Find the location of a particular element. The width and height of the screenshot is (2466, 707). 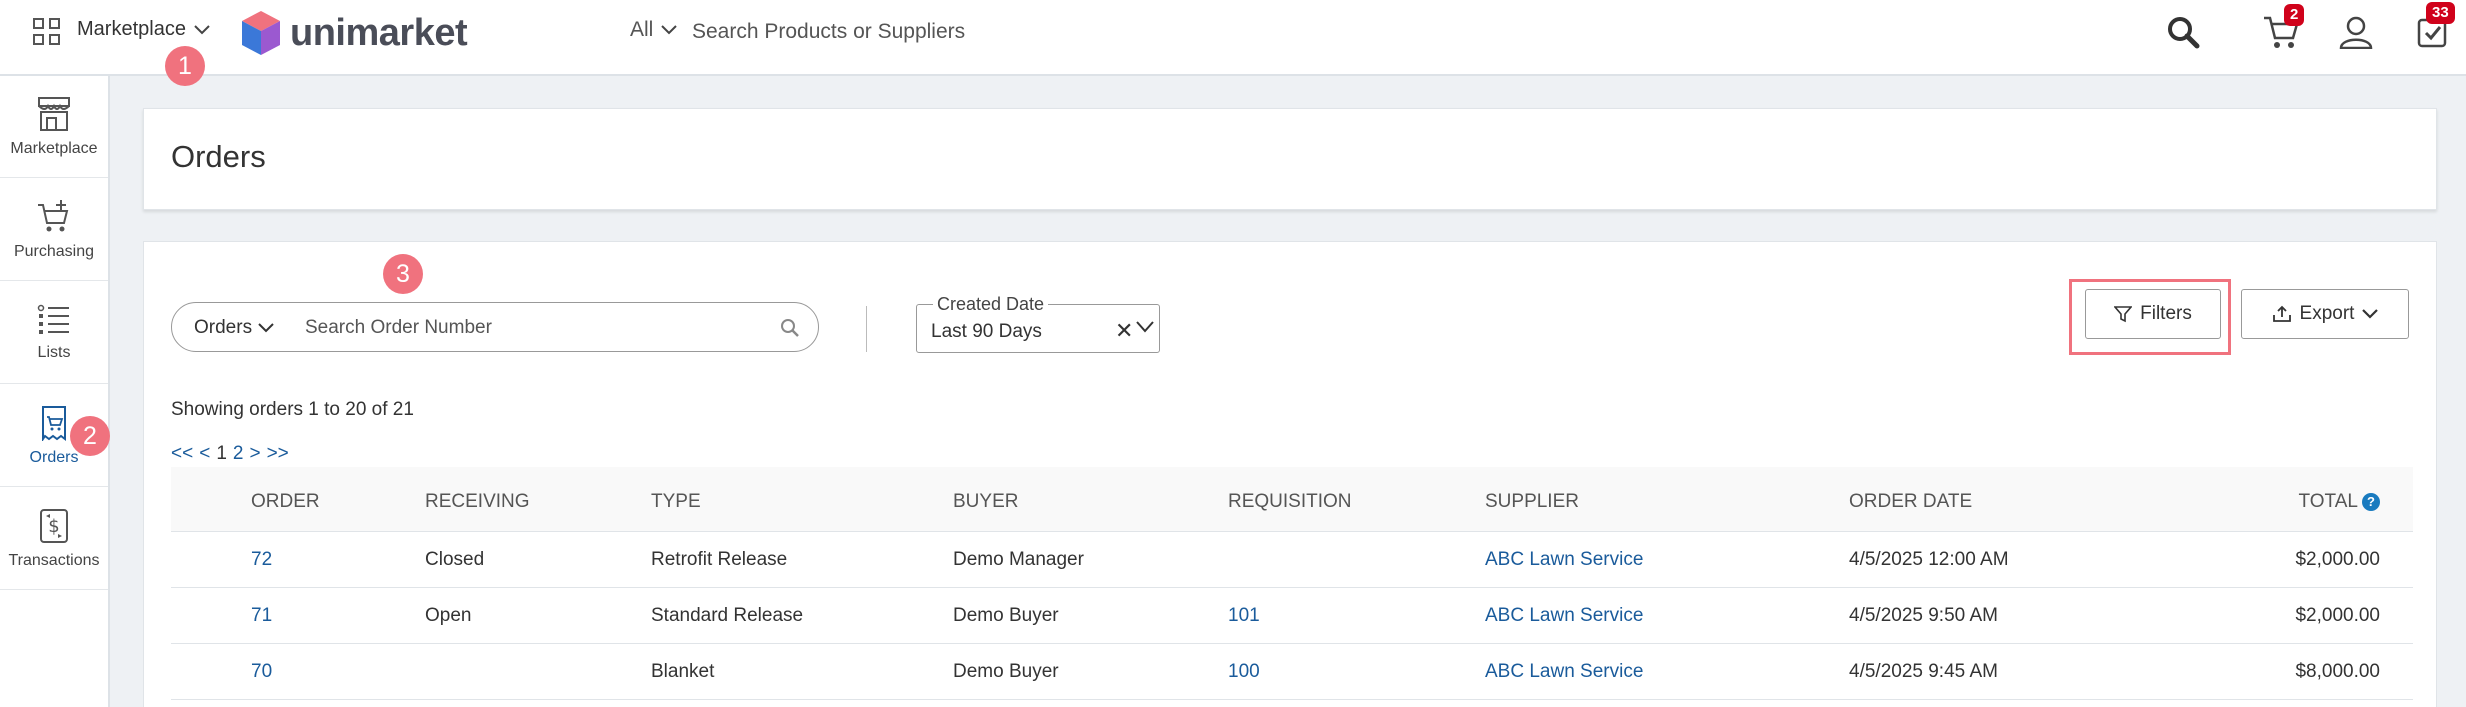

filter-icon is located at coordinates (2123, 314).